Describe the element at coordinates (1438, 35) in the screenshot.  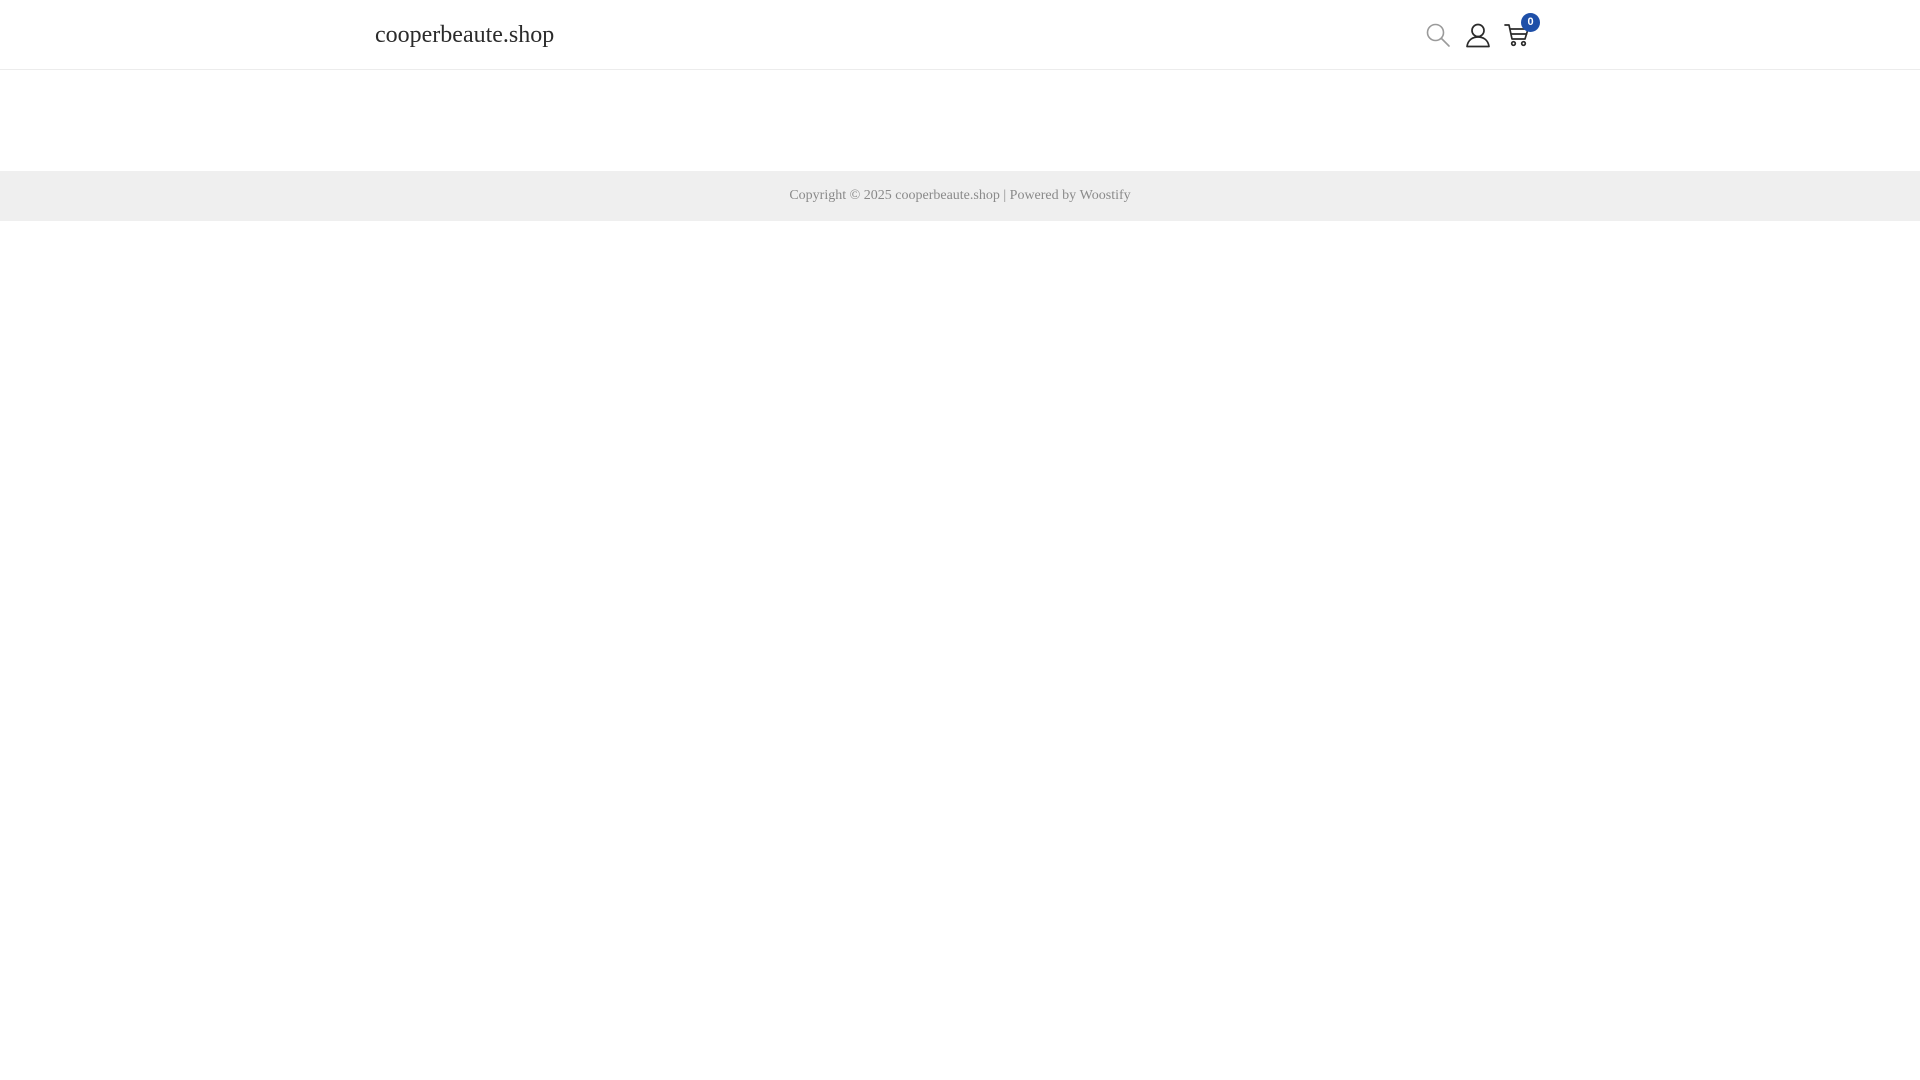
I see `search-icon` at that location.